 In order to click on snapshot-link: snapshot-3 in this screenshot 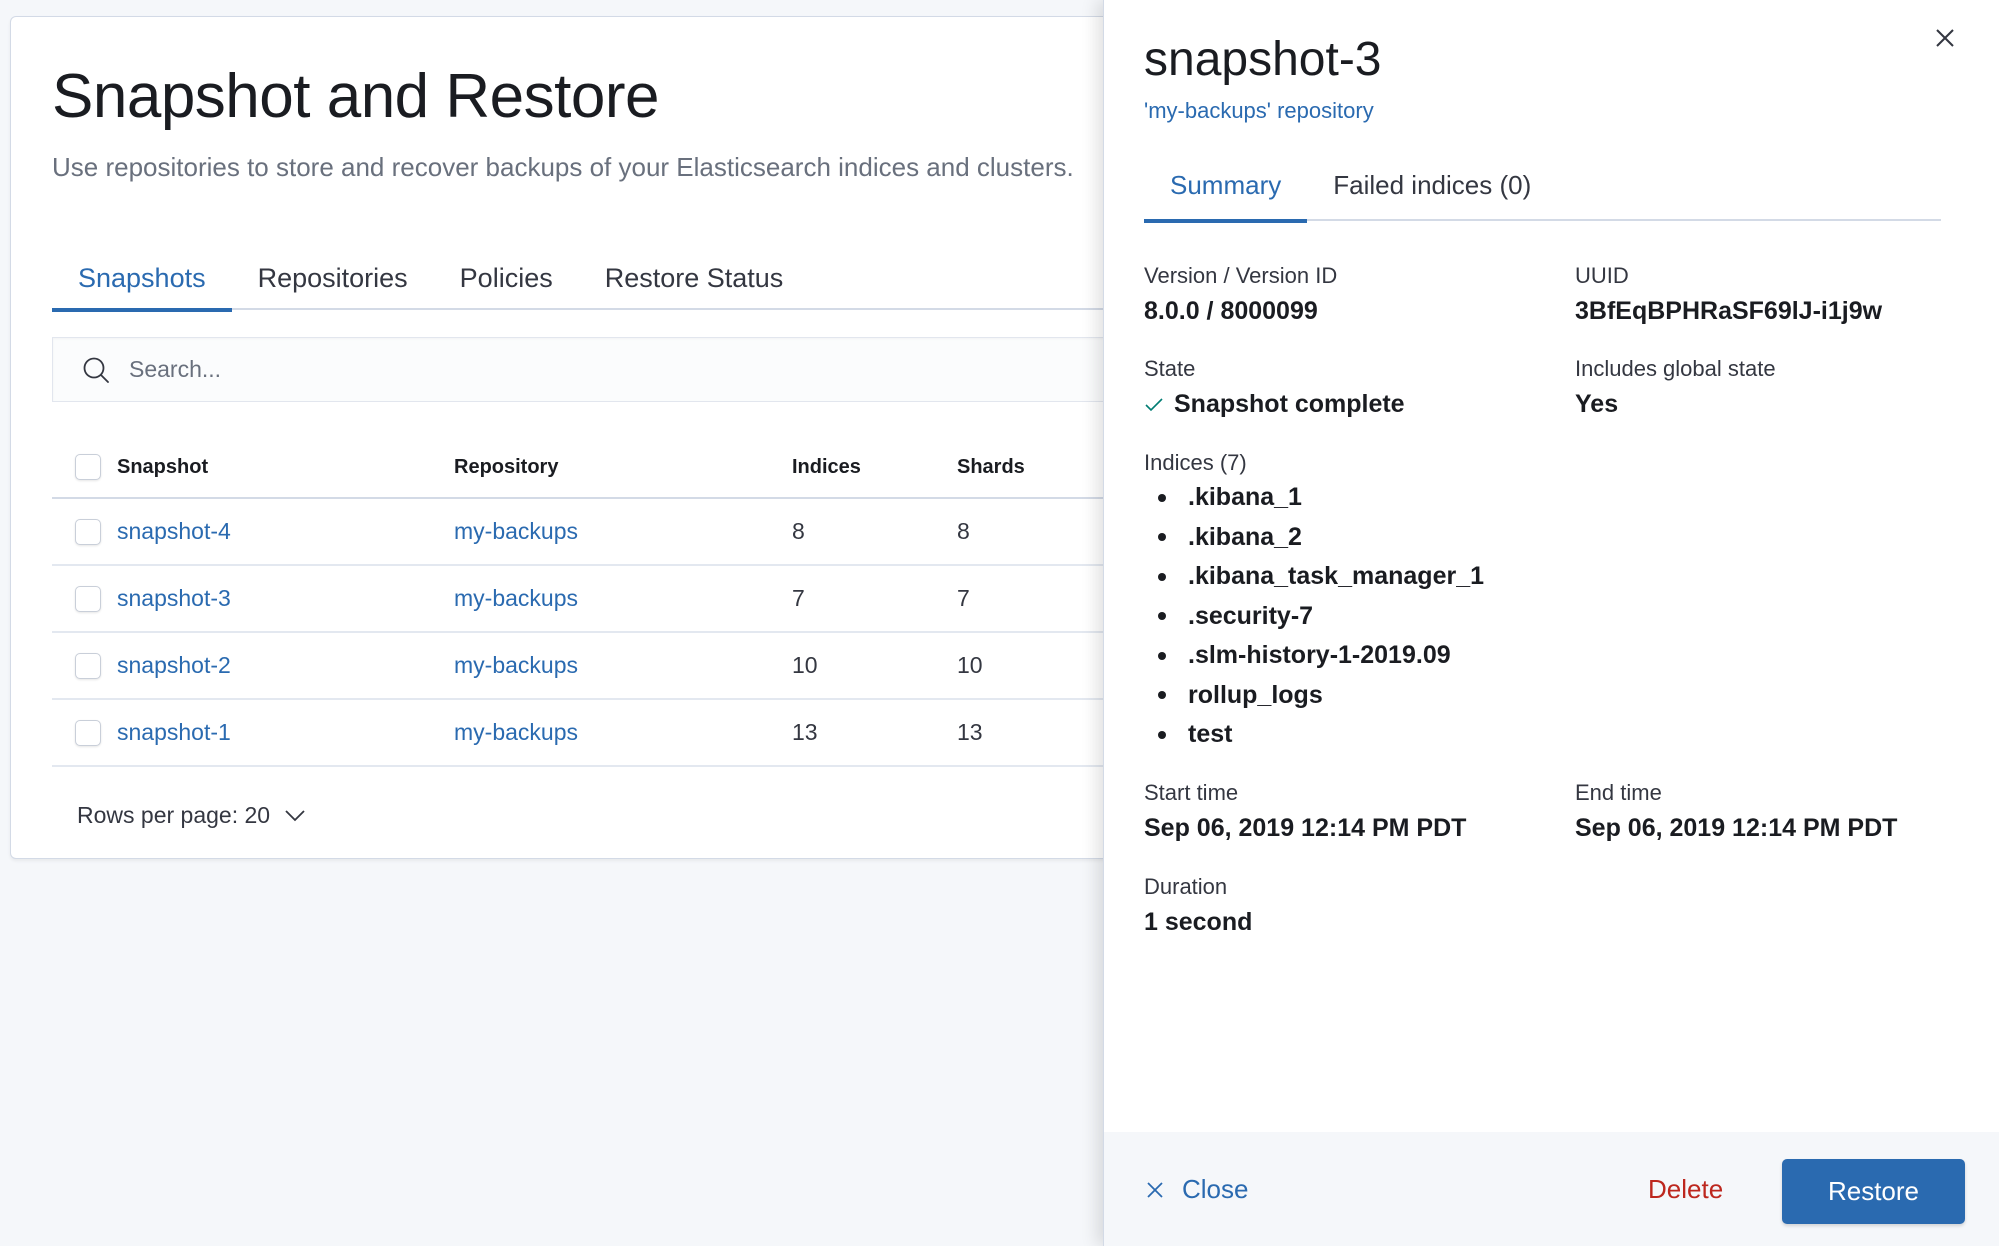, I will do `click(285, 598)`.